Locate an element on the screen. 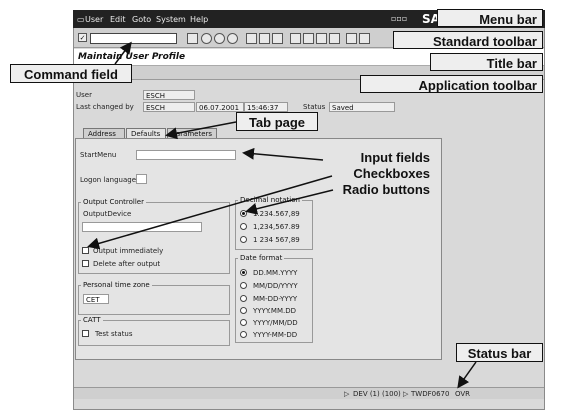  callout-title-bar: Title bar is located at coordinates (486, 62).